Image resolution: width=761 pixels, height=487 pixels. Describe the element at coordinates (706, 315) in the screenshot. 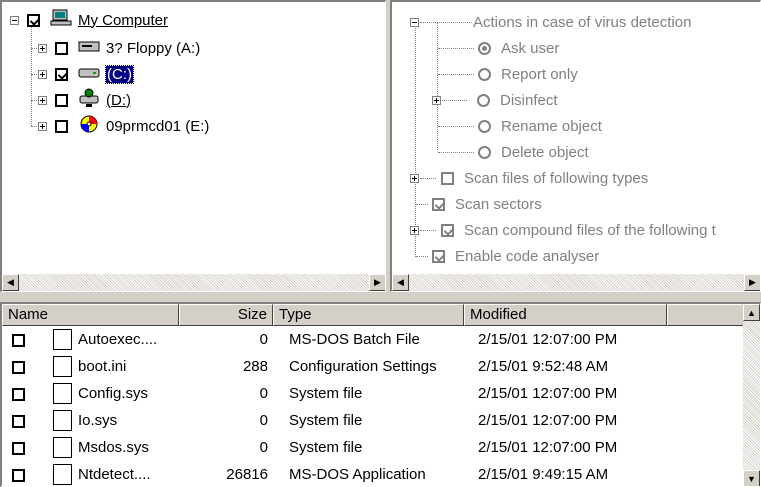

I see `column-header-filler` at that location.